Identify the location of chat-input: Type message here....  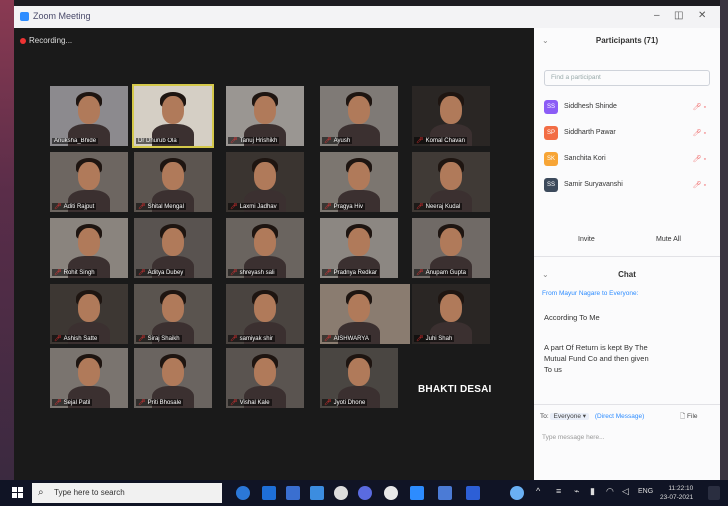
(573, 437).